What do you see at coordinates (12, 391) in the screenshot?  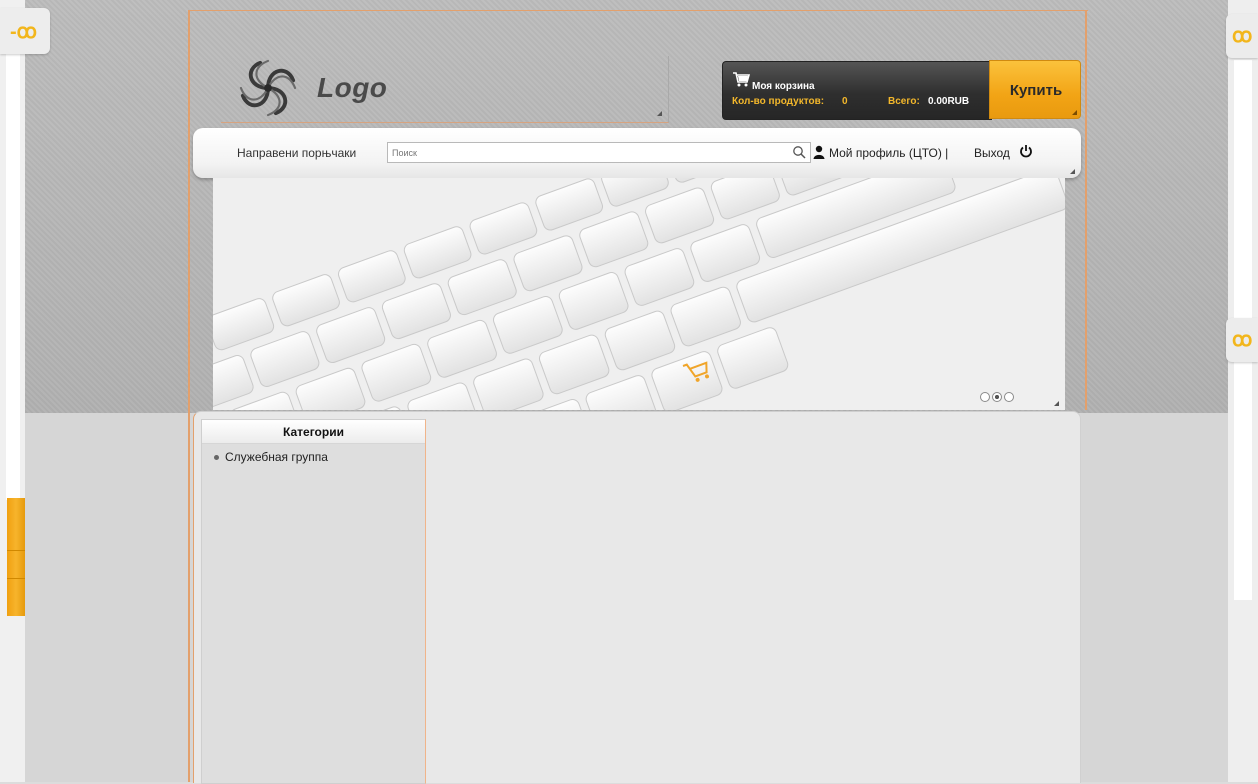 I see `left-edge-strip` at bounding box center [12, 391].